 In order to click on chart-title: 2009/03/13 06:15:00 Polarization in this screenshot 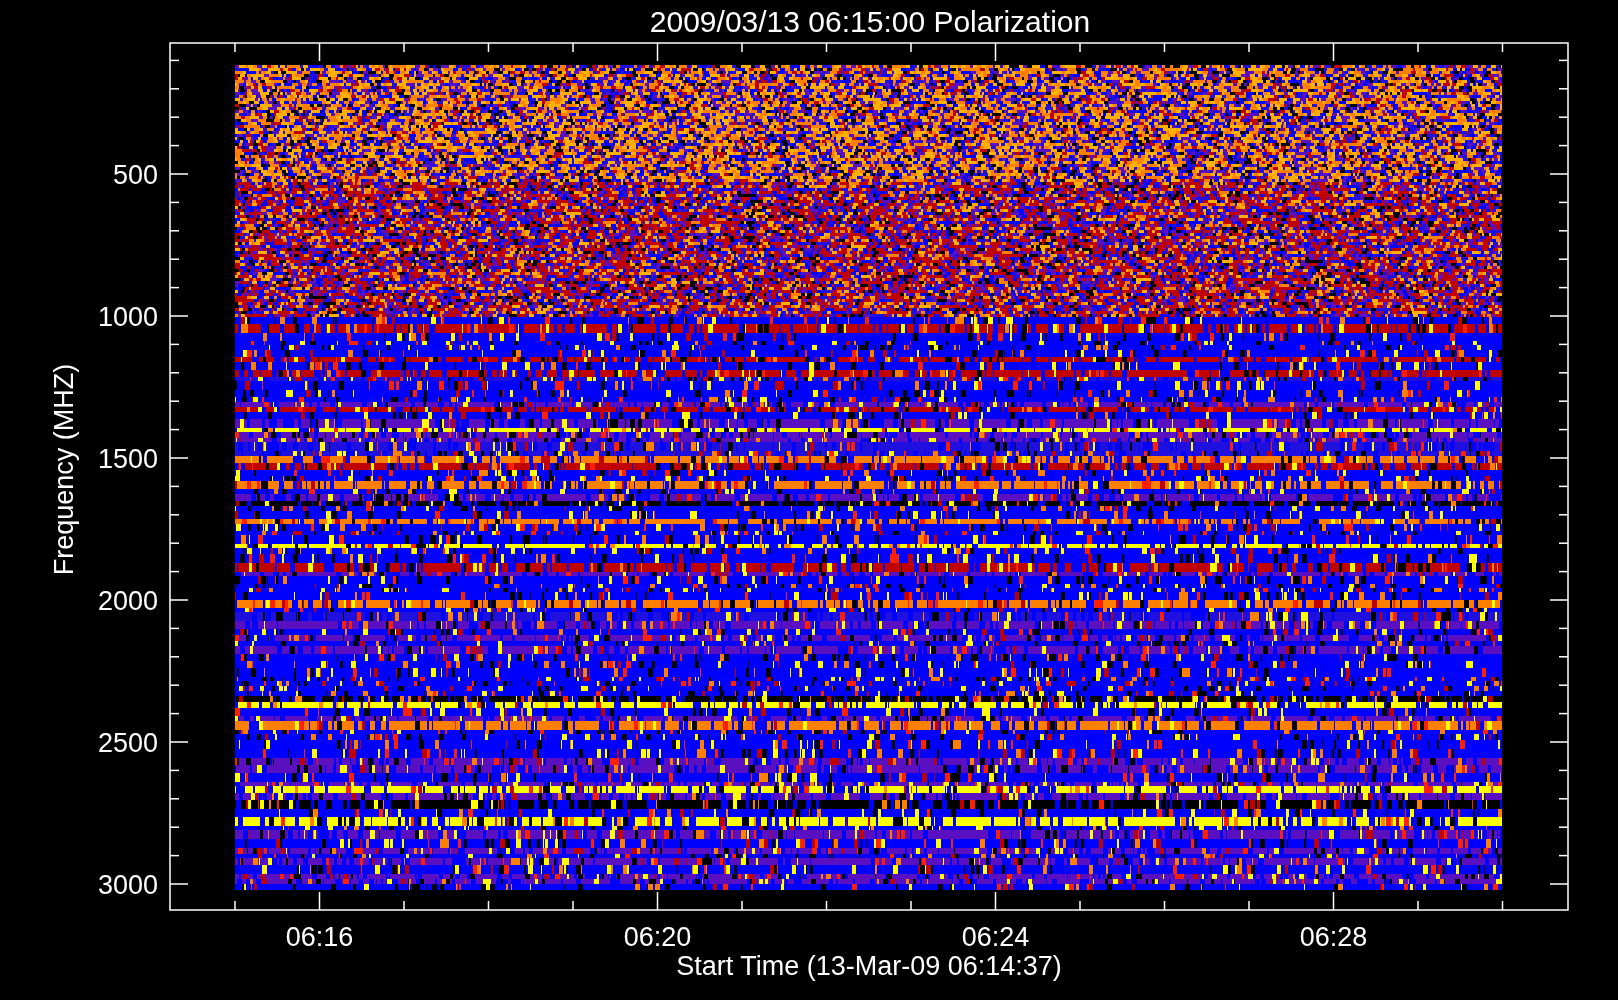, I will do `click(870, 22)`.